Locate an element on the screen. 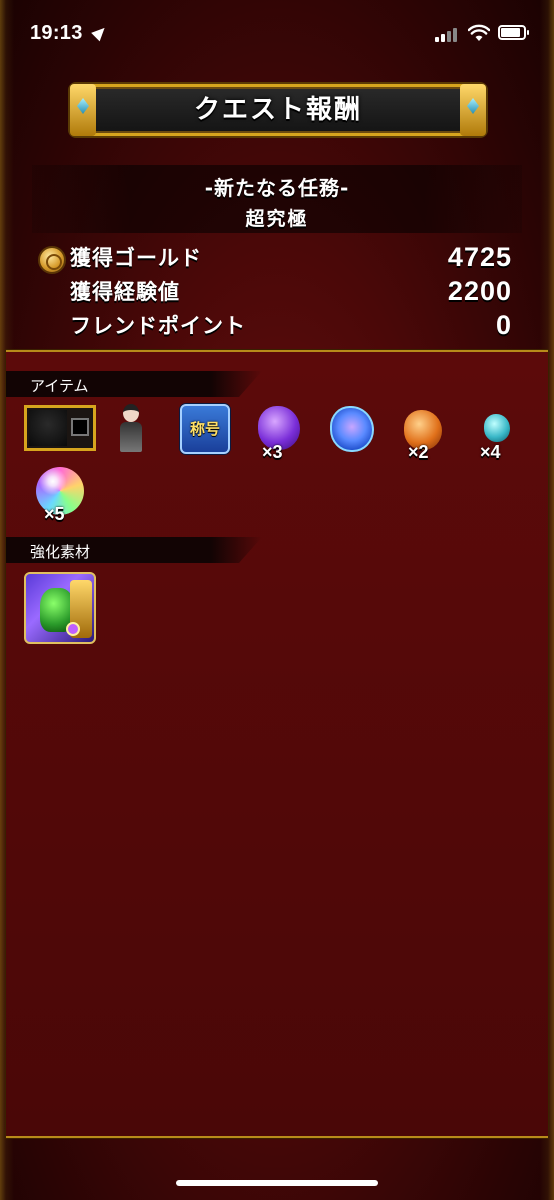 The height and width of the screenshot is (1200, 554). reward-label: 獲得経験値 is located at coordinates (125, 292).